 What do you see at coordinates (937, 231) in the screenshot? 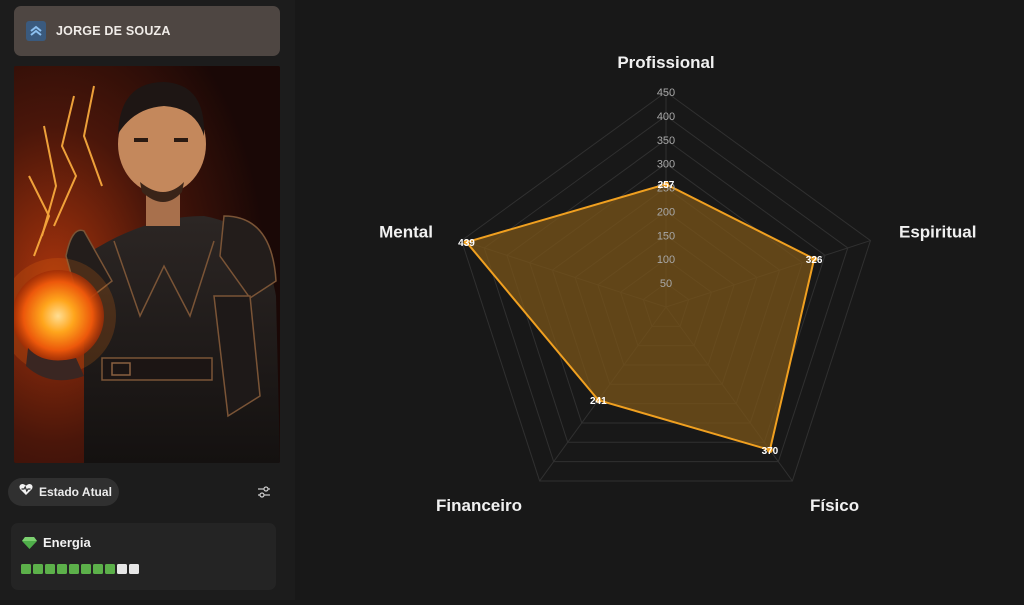
I see `radar-axis-label: Espiritual` at bounding box center [937, 231].